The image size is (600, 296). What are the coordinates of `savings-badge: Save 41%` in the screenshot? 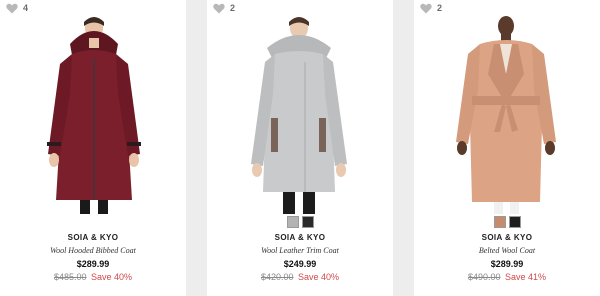 It's located at (526, 277).